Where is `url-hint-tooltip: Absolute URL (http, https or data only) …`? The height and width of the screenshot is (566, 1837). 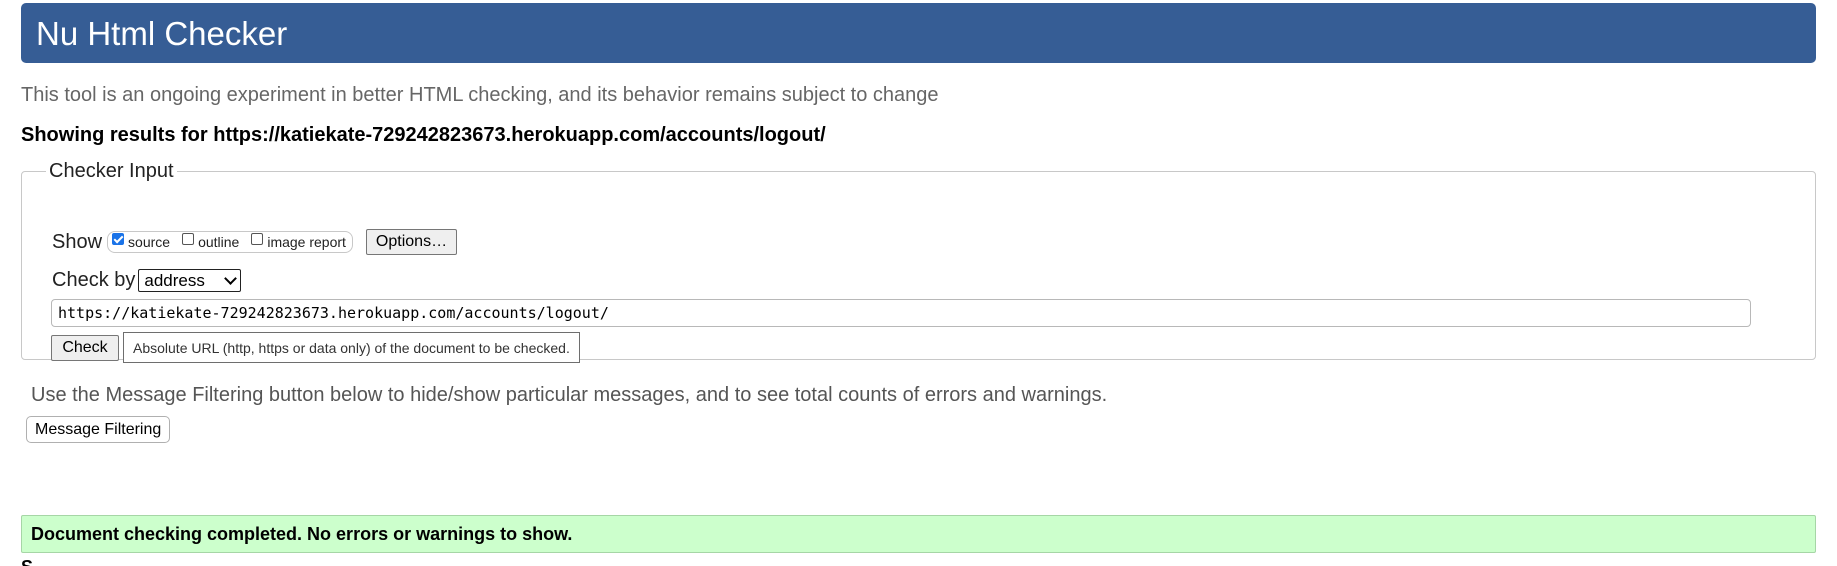
url-hint-tooltip: Absolute URL (http, https or data only) … is located at coordinates (351, 347).